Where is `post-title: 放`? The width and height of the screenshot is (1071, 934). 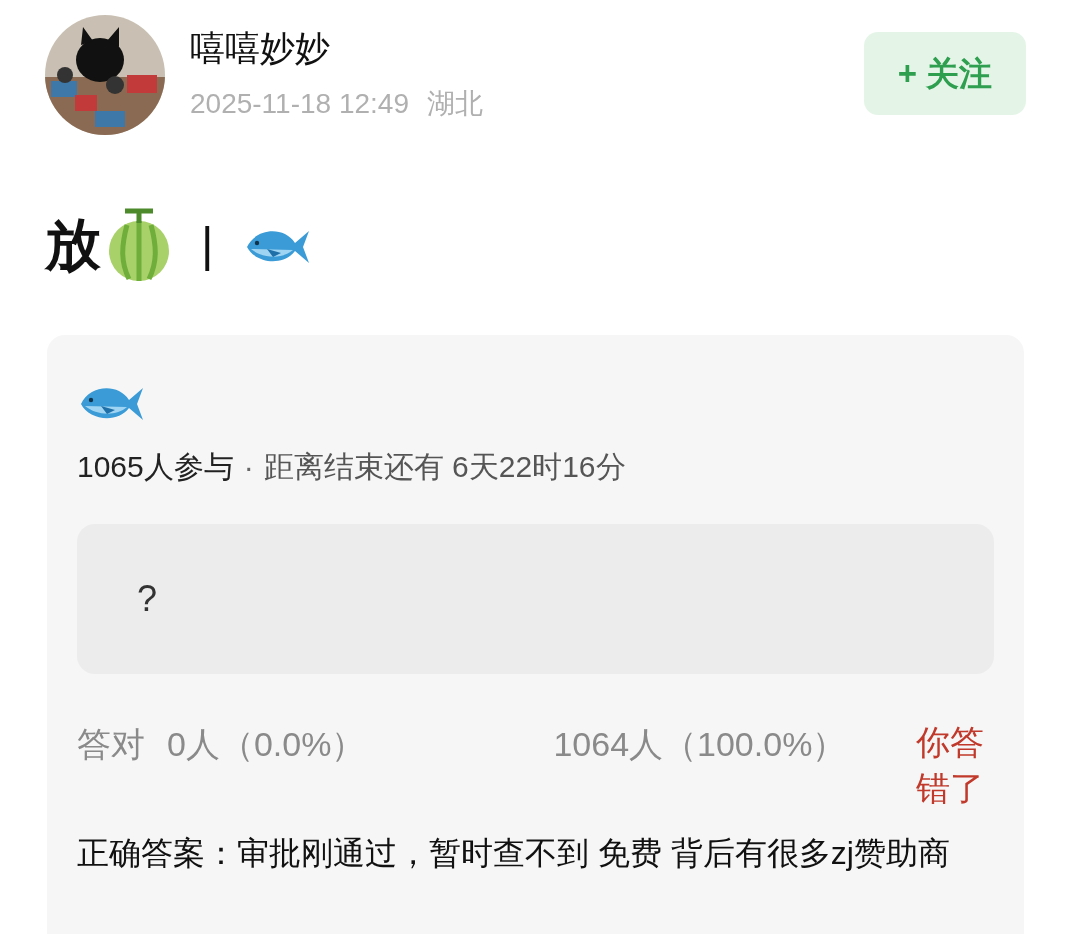 post-title: 放 is located at coordinates (73, 245).